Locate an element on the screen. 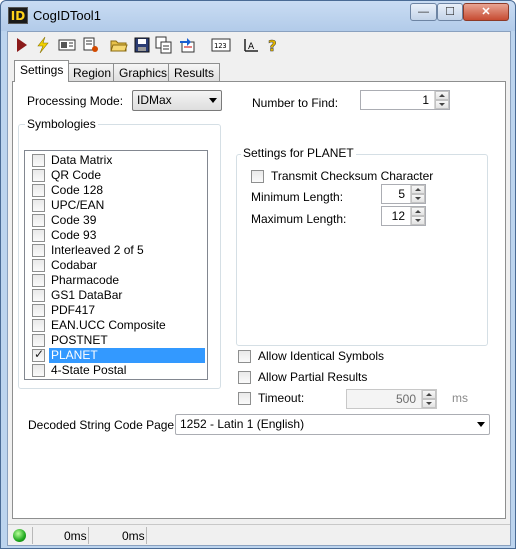 Image resolution: width=516 pixels, height=549 pixels. symbology-item: 4-State Postal is located at coordinates (116, 370).